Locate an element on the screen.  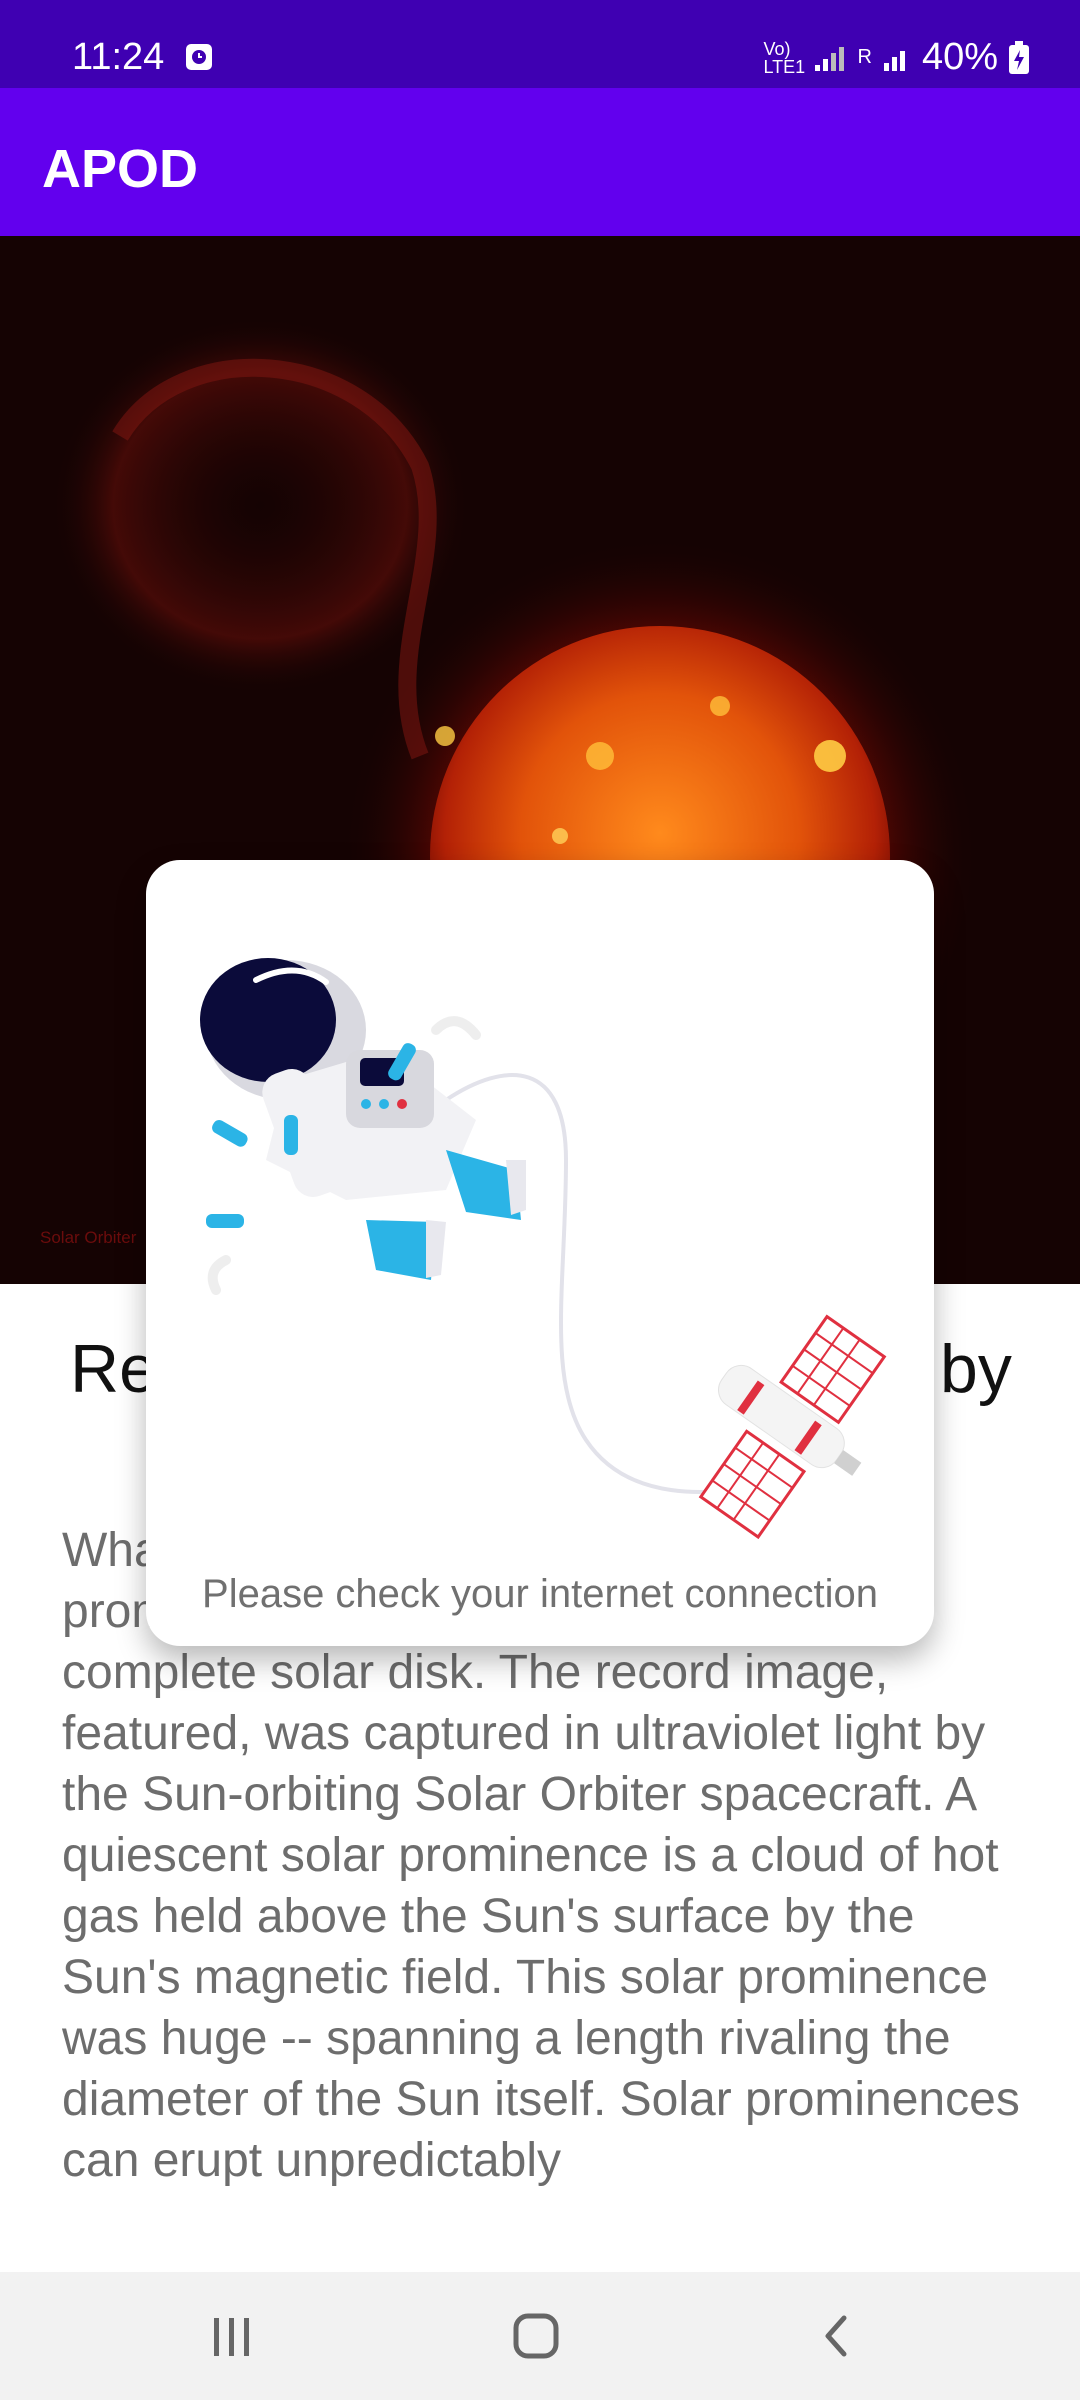
article-title-right: by is located at coordinates (976, 1369).